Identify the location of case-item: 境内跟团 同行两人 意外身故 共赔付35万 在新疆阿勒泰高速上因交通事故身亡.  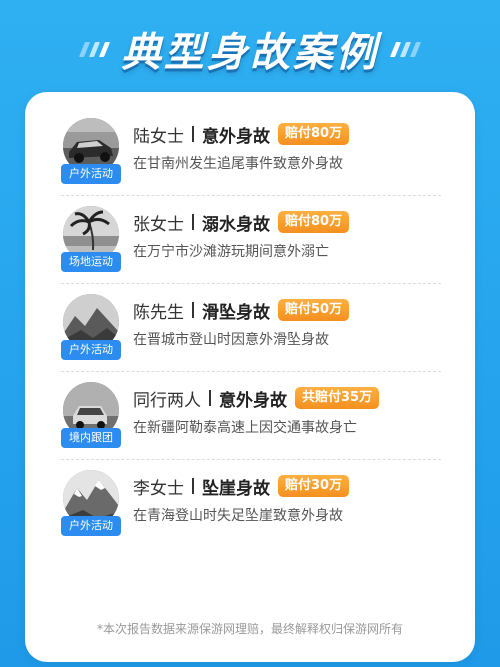
(251, 416).